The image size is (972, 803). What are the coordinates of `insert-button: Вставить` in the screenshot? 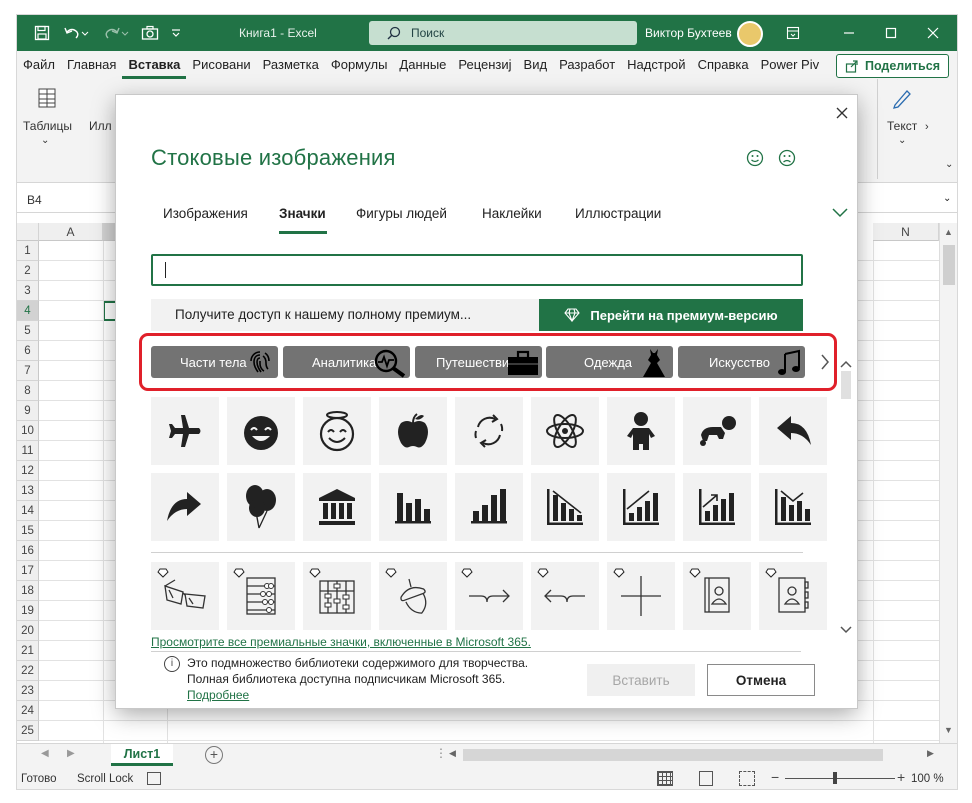 It's located at (641, 680).